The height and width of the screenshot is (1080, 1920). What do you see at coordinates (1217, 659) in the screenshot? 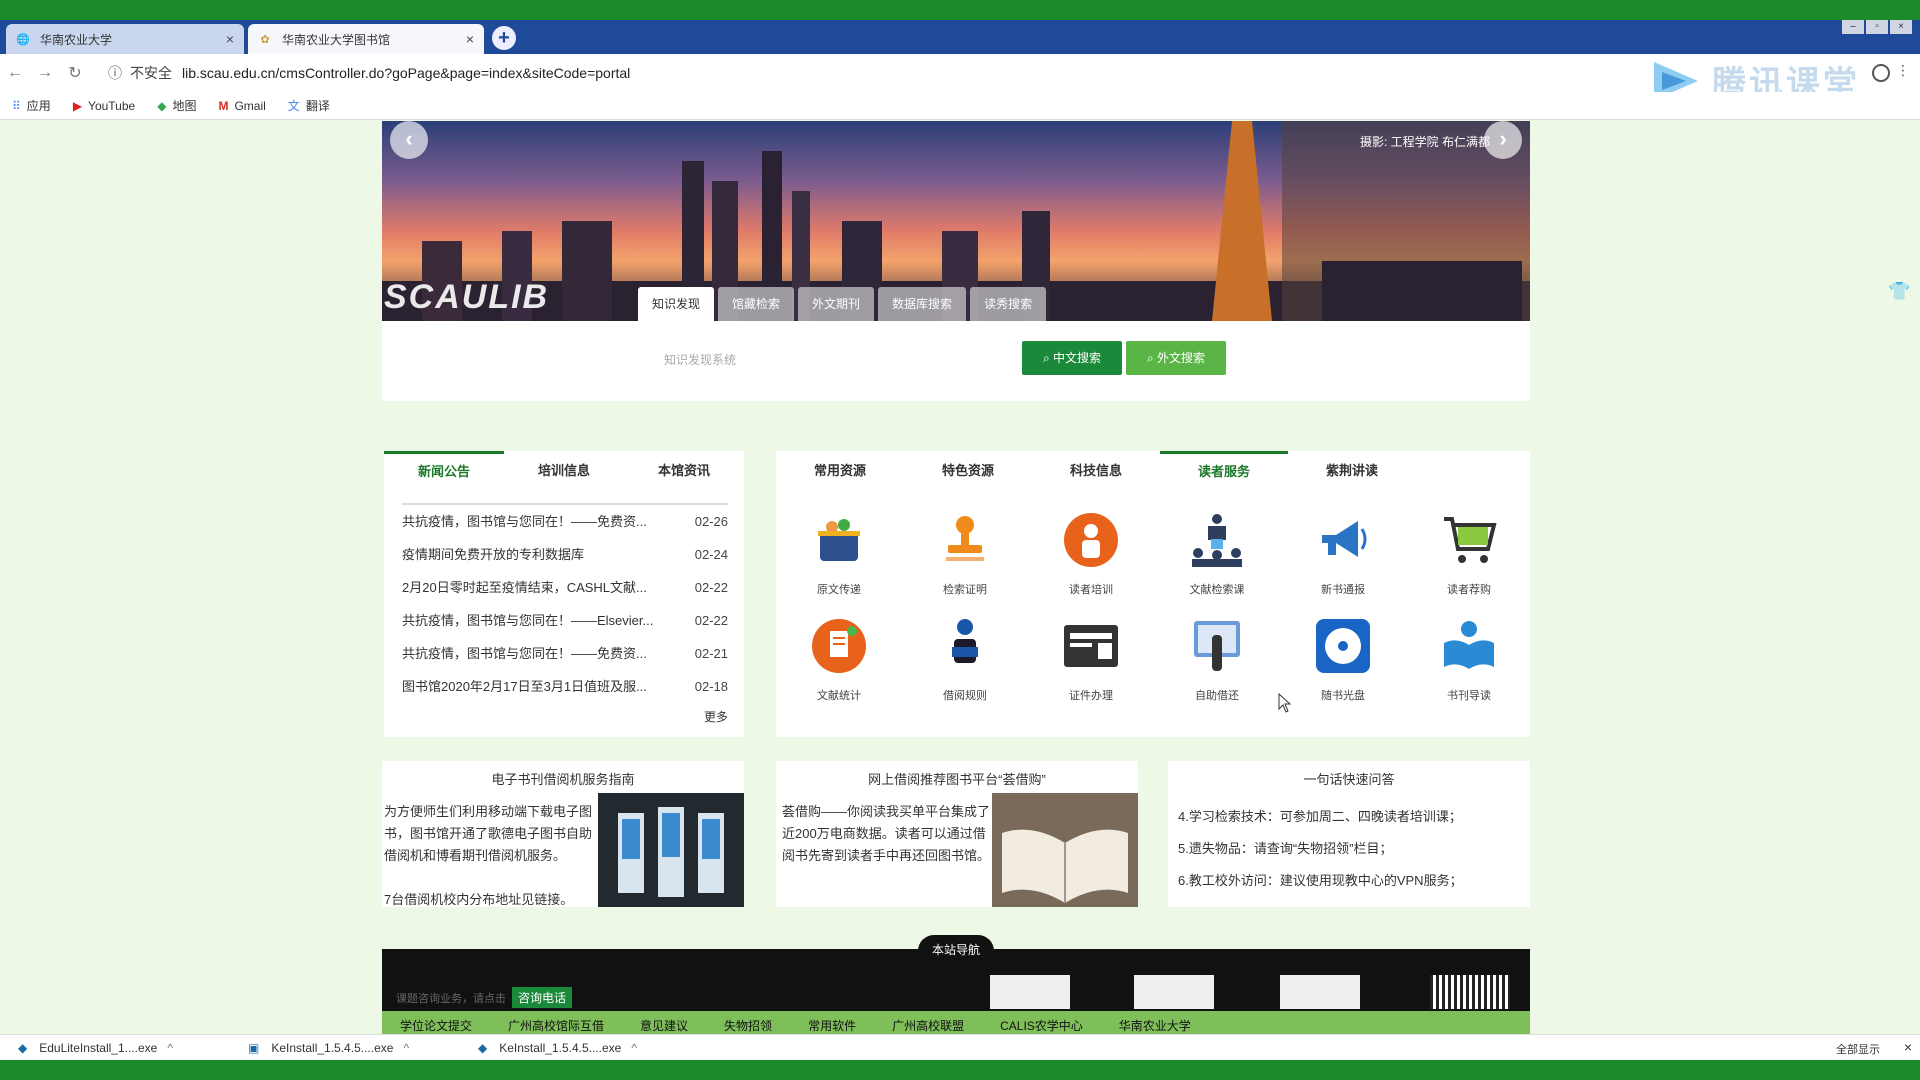
I see `service-self-checkout: 自助借还` at bounding box center [1217, 659].